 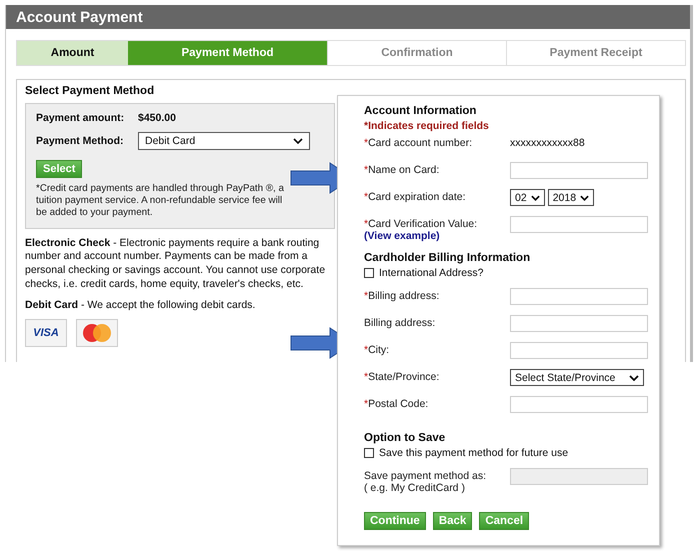 What do you see at coordinates (227, 53) in the screenshot?
I see `step-tab: Payment Method` at bounding box center [227, 53].